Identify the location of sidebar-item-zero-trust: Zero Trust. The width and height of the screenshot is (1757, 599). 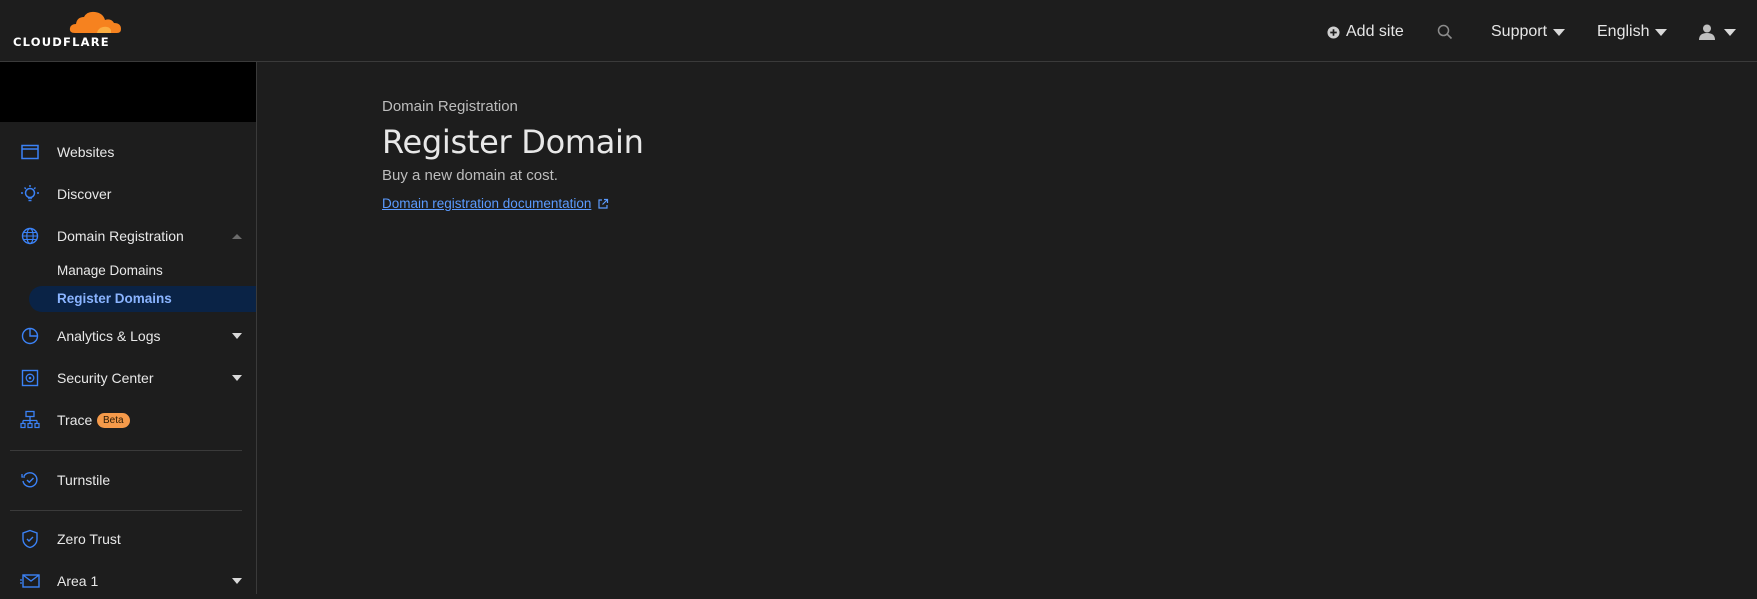
(128, 539).